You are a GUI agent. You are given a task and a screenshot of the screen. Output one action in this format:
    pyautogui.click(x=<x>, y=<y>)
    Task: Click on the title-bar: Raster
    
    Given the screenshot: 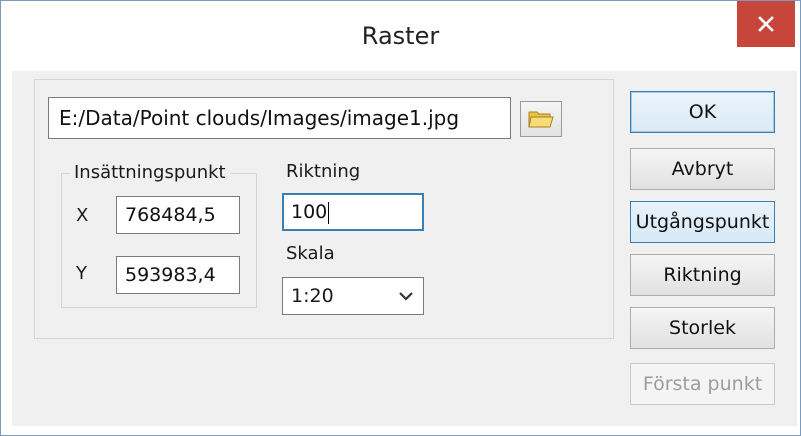 What is the action you would take?
    pyautogui.click(x=400, y=29)
    